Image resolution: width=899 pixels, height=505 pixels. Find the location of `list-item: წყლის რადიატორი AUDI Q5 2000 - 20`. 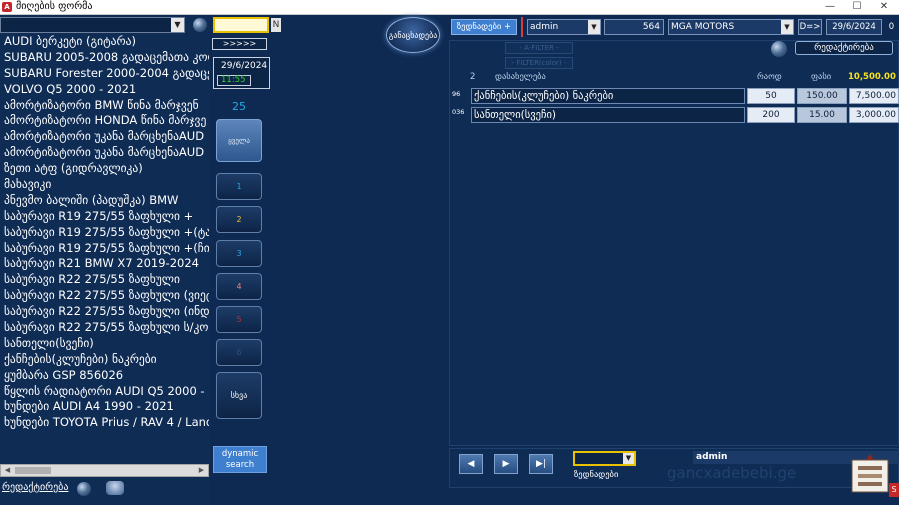

list-item: წყლის რადიატორი AUDI Q5 2000 - 20 is located at coordinates (104, 392).